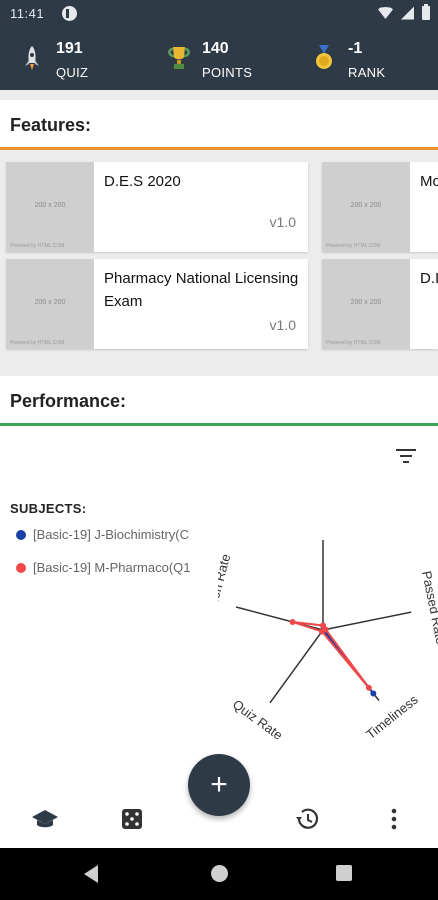 Image resolution: width=438 pixels, height=900 pixels. What do you see at coordinates (225, 600) in the screenshot?
I see `radar-axis-label: Completion Rate` at bounding box center [225, 600].